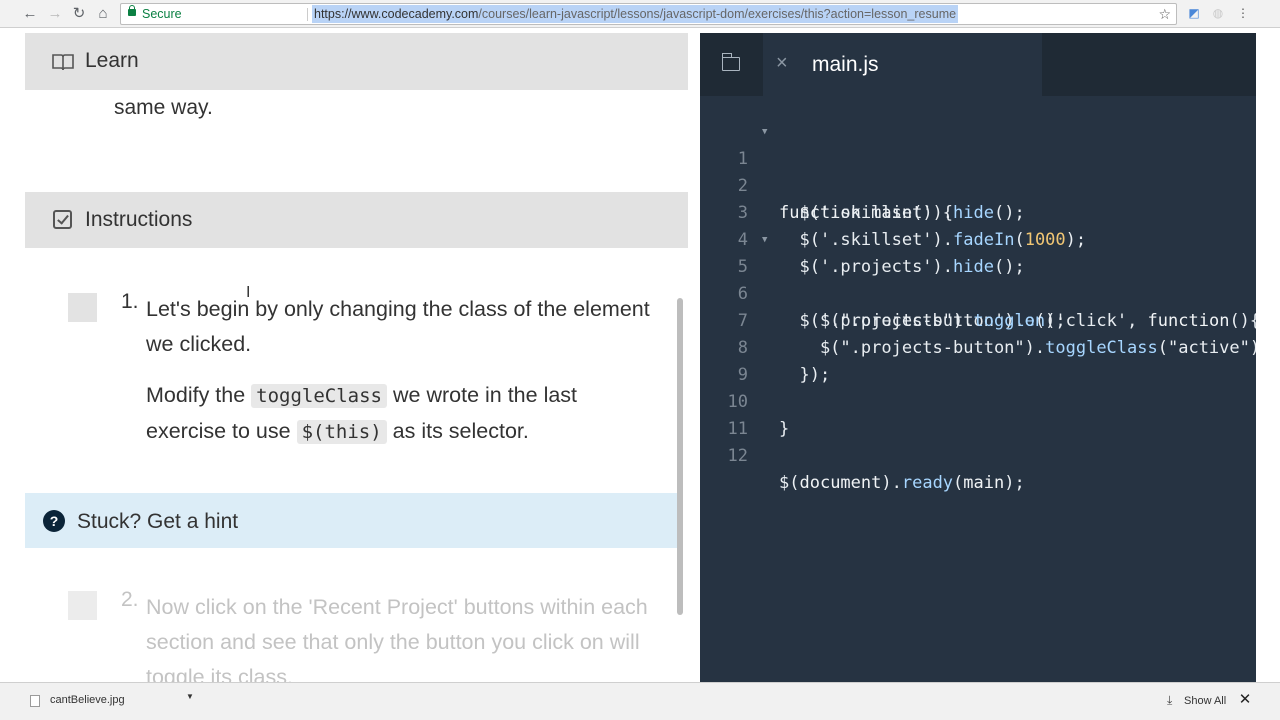 This screenshot has height=720, width=1280. Describe the element at coordinates (737, 456) in the screenshot. I see `line-number: 12` at that location.